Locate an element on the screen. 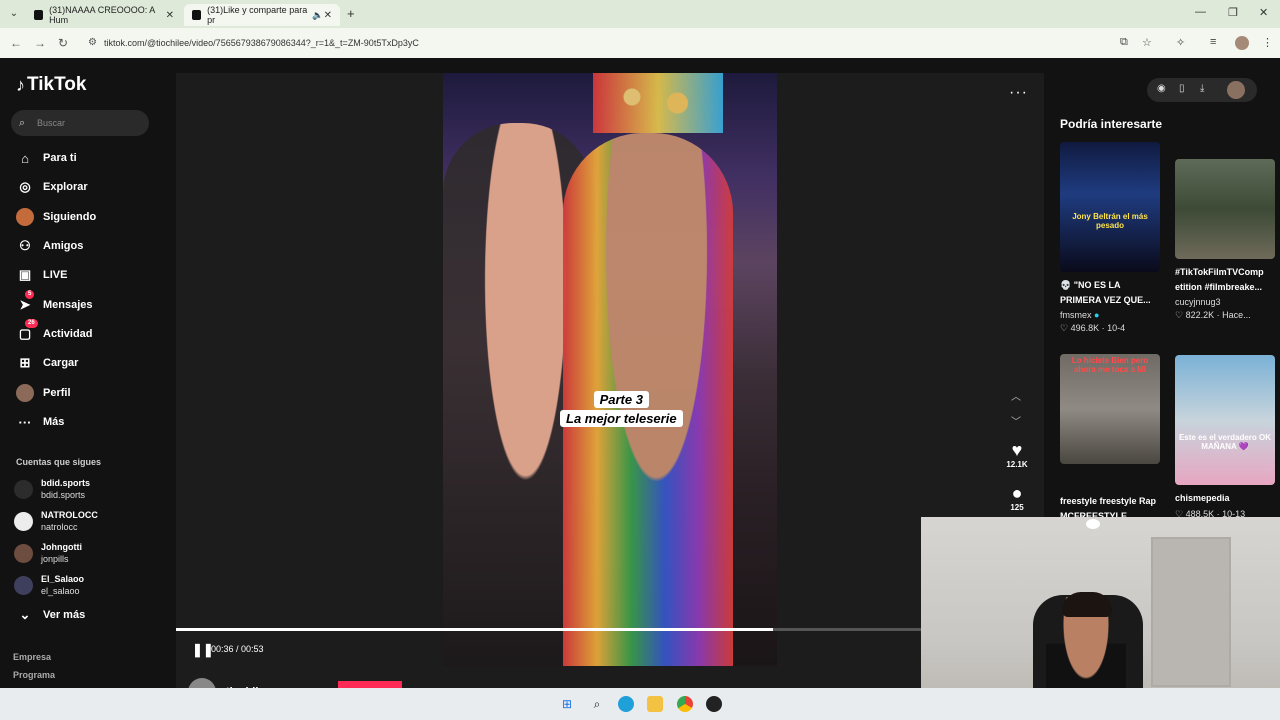 This screenshot has height=720, width=1280. bookmark-star-icon: ☆ is located at coordinates (1147, 42).